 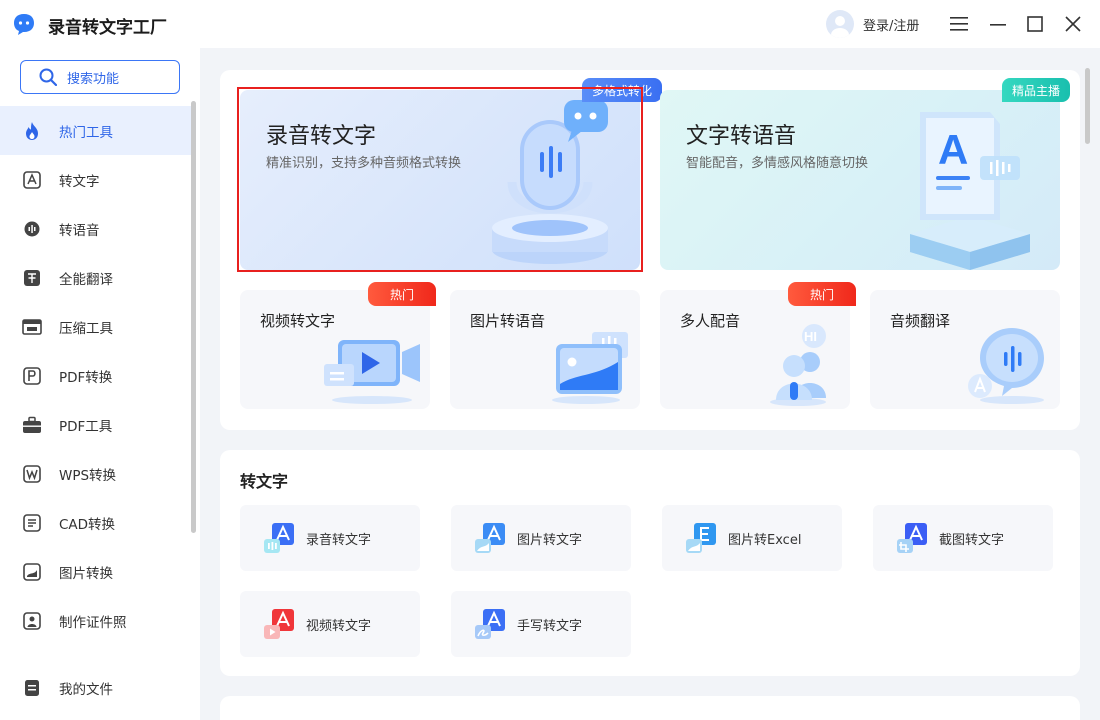 I want to click on microphone-illustration-icon, so click(x=550, y=182).